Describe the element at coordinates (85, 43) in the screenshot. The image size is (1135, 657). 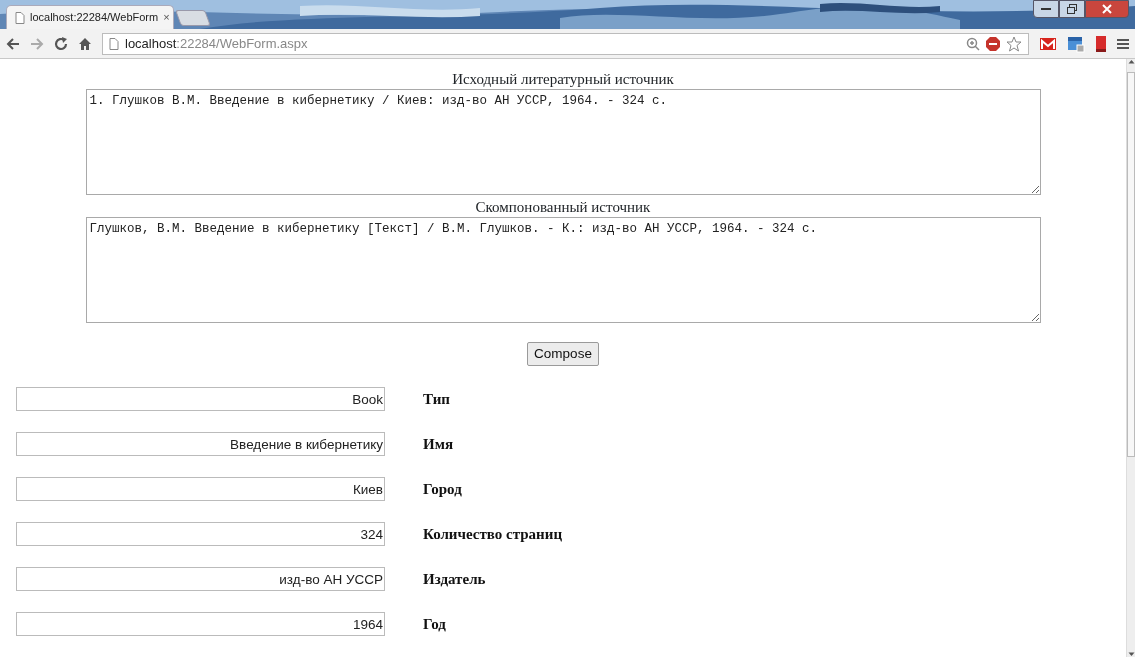
I see `home-icon` at that location.